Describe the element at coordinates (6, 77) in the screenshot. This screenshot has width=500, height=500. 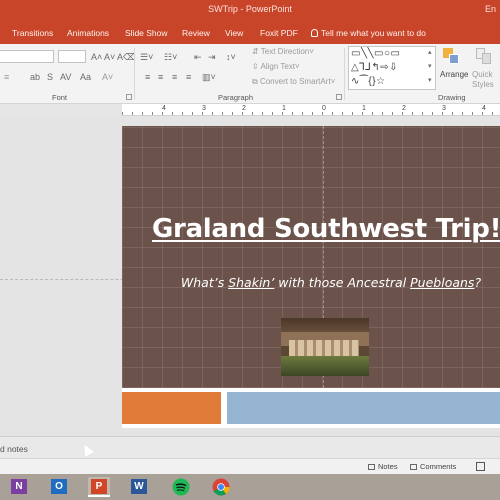
I see `font-style-icons: ≡` at that location.